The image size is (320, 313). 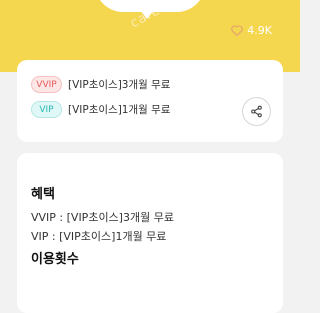 I want to click on vvip-badge: VVIP, so click(x=46, y=84).